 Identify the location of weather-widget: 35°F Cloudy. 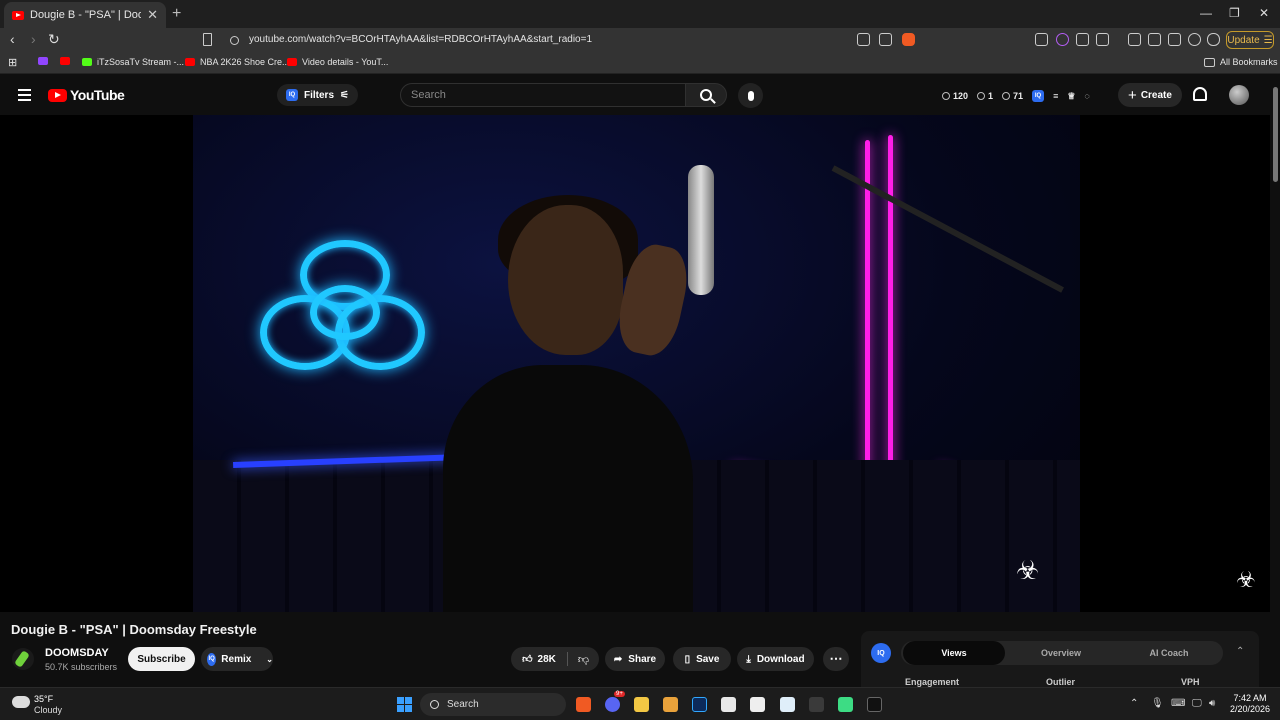
(42, 705).